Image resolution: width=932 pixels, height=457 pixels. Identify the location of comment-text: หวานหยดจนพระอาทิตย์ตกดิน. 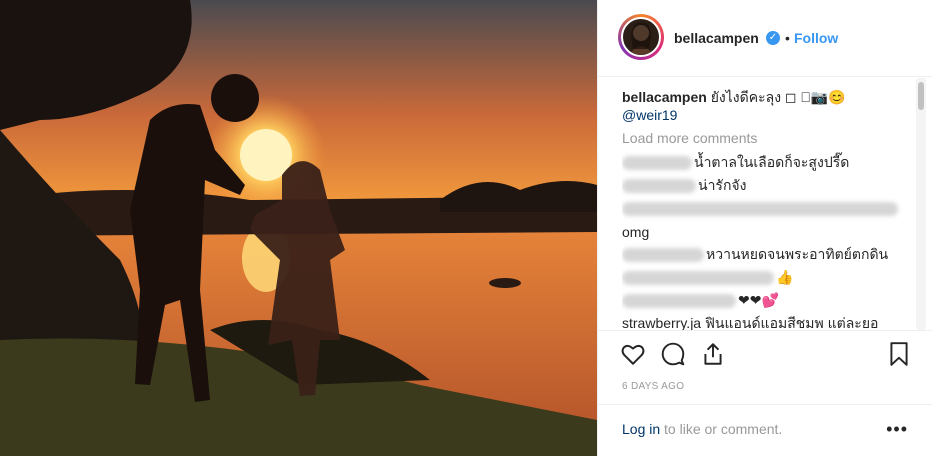
(797, 253).